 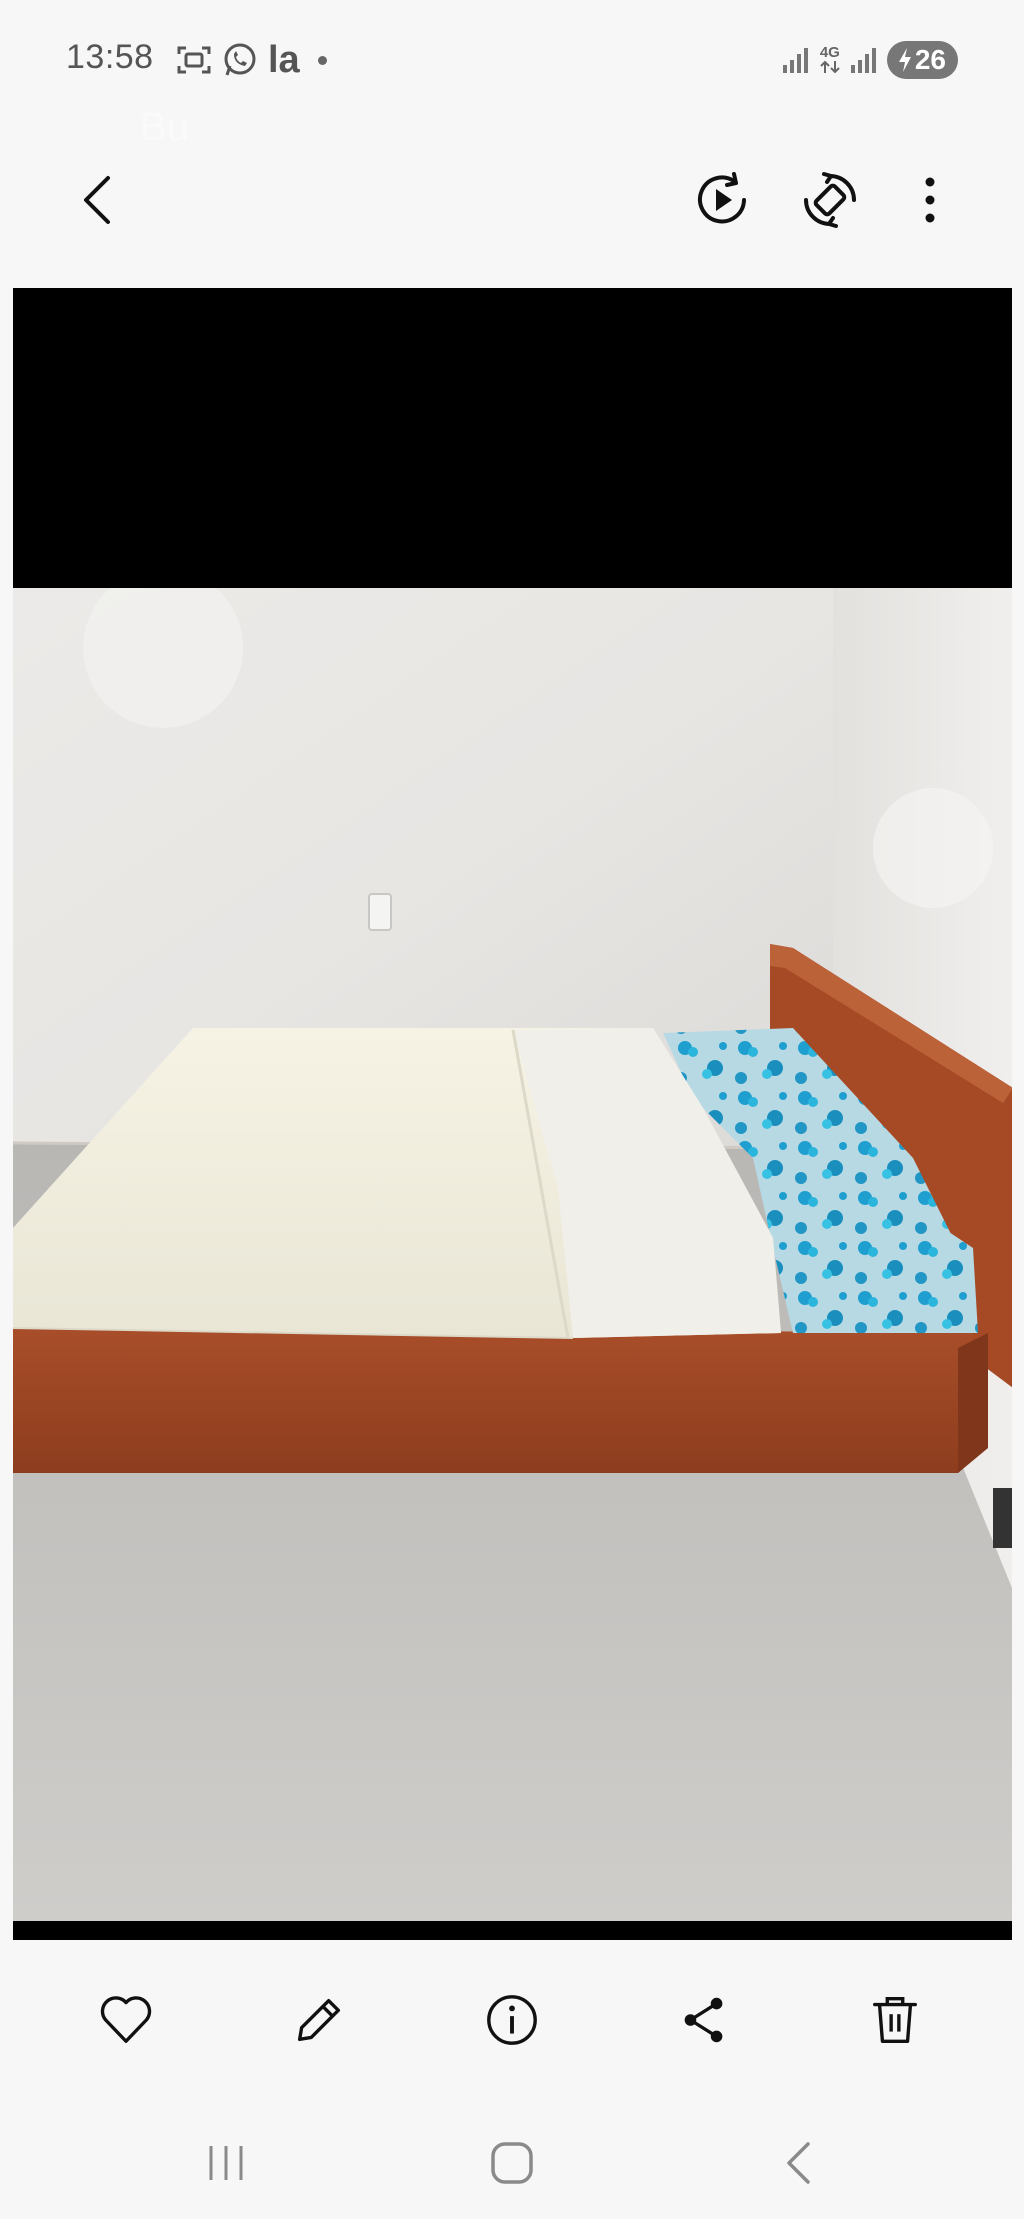 I want to click on recent-apps-icon, so click(x=226, y=2163).